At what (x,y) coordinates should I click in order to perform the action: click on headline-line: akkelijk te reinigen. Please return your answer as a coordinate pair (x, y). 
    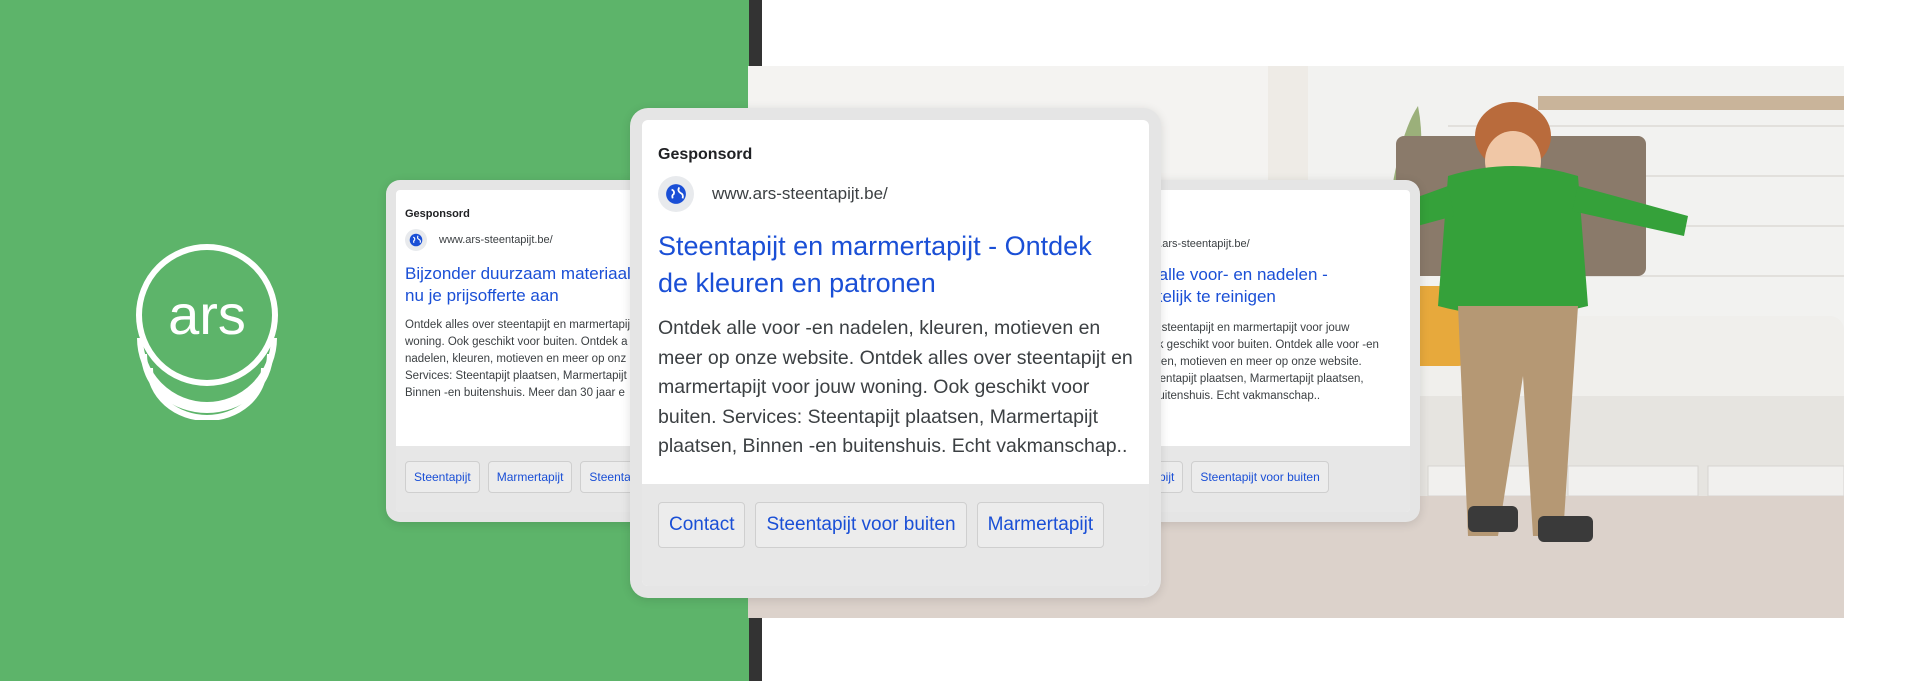
    Looking at the image, I should click on (1206, 297).